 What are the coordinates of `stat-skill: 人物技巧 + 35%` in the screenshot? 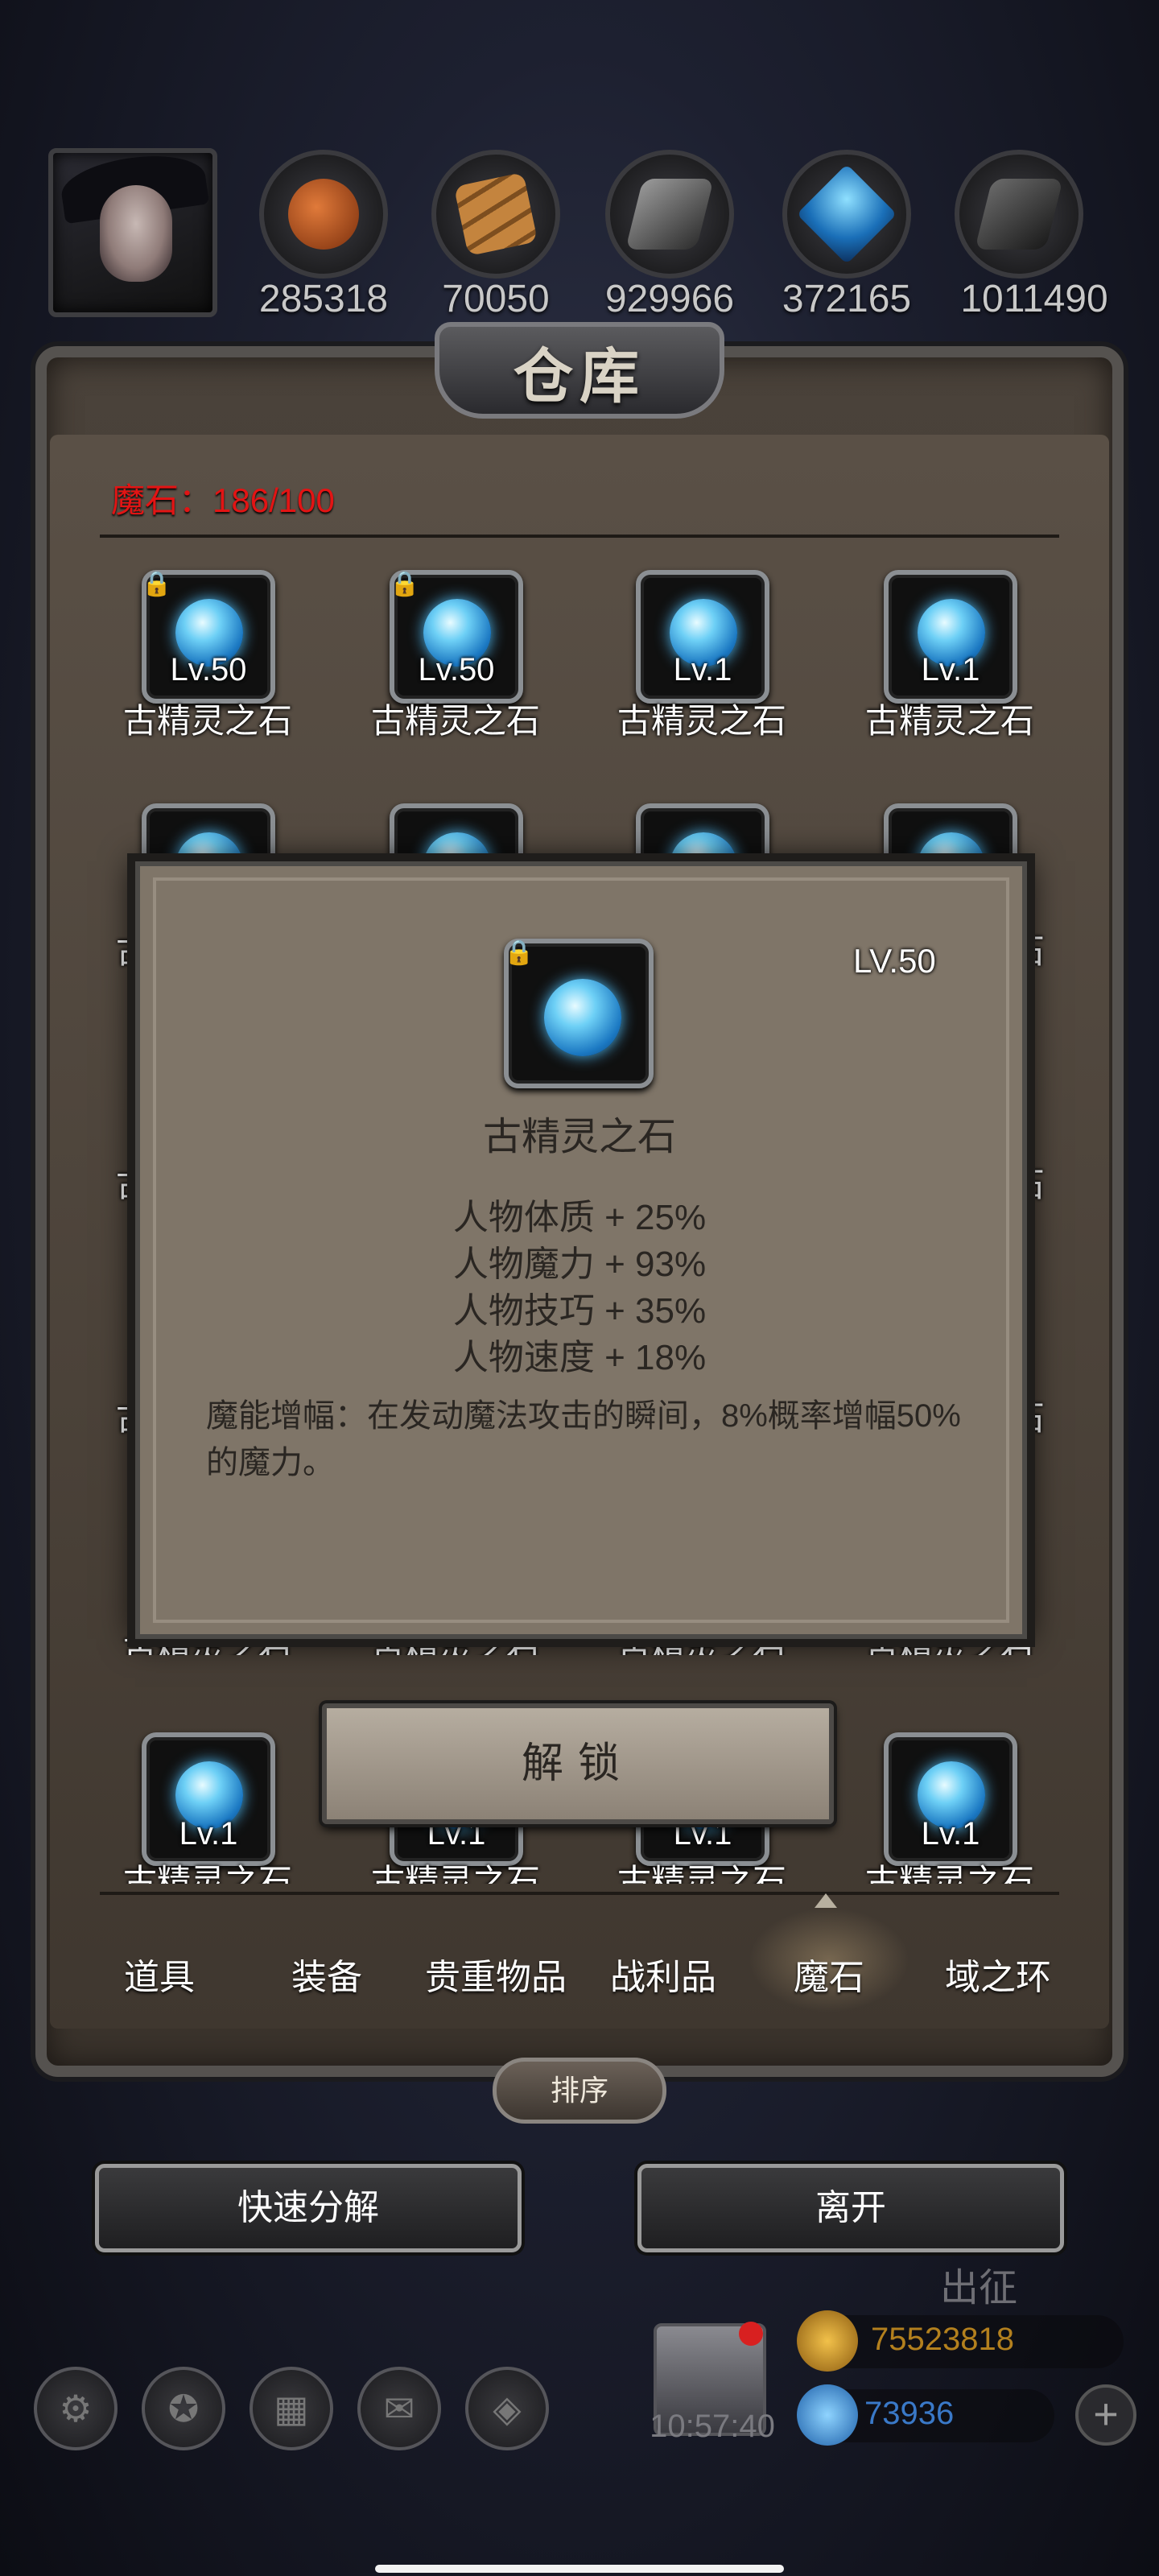 It's located at (579, 1311).